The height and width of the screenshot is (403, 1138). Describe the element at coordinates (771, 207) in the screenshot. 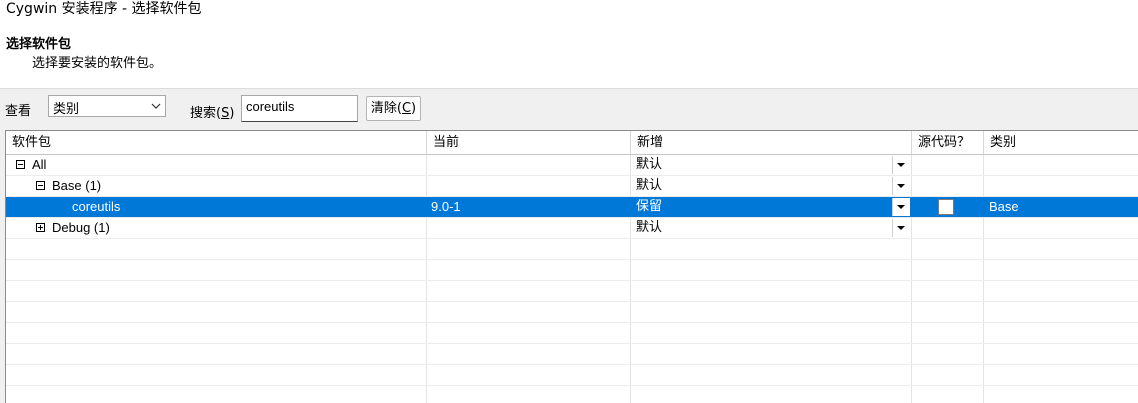

I see `new-select: 保留` at that location.